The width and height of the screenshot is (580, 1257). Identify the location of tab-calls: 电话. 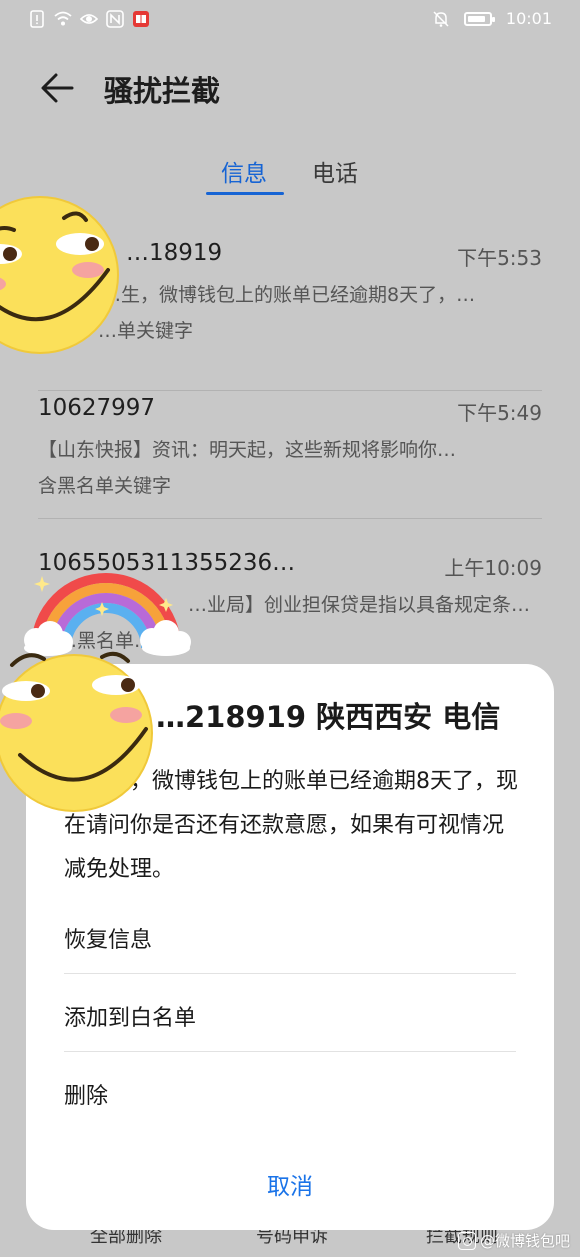
(335, 171).